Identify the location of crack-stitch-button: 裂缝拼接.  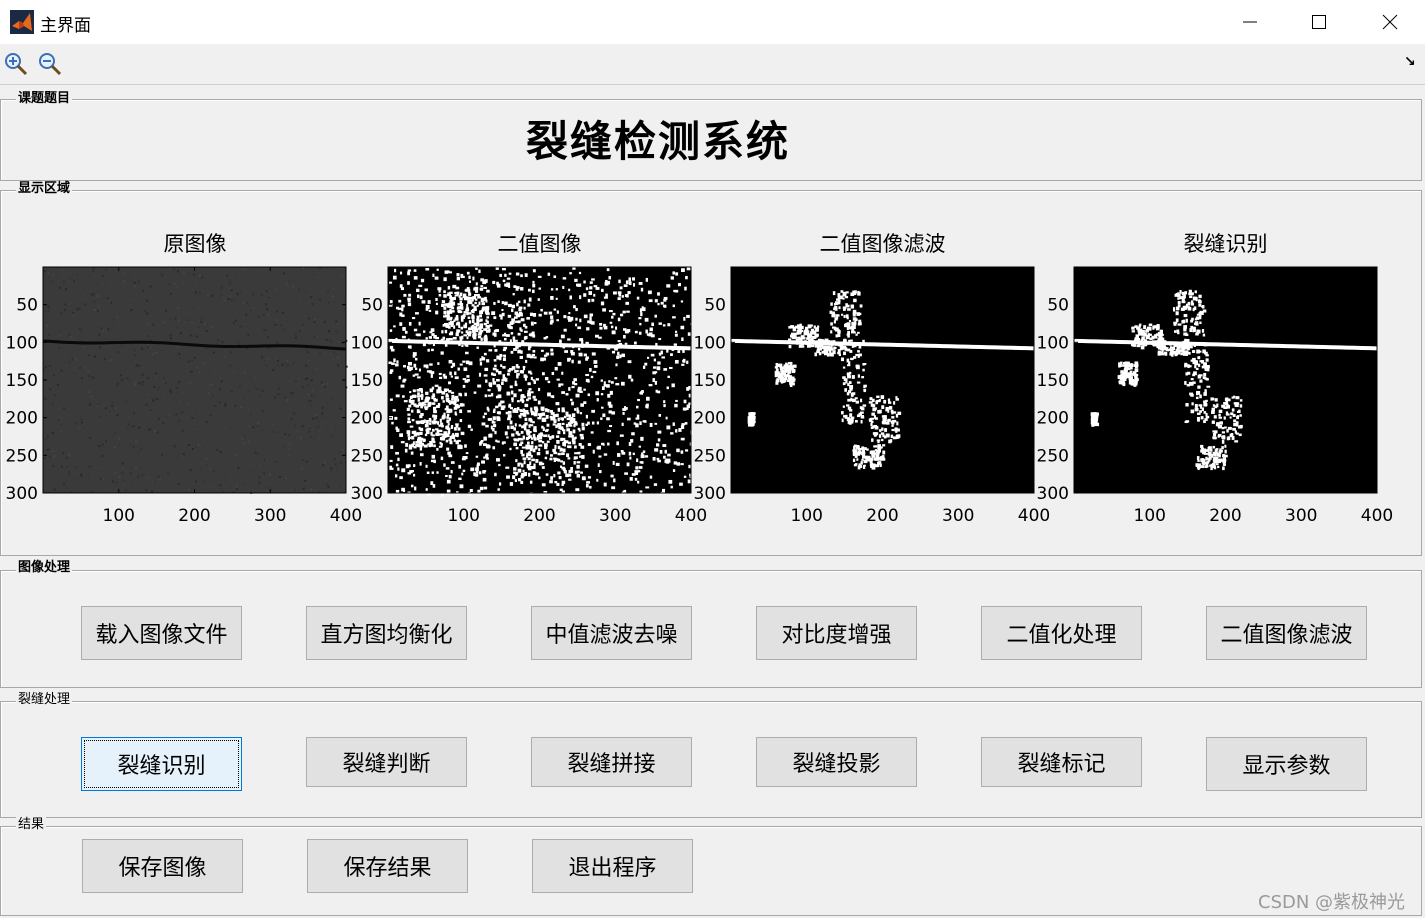
(611, 762).